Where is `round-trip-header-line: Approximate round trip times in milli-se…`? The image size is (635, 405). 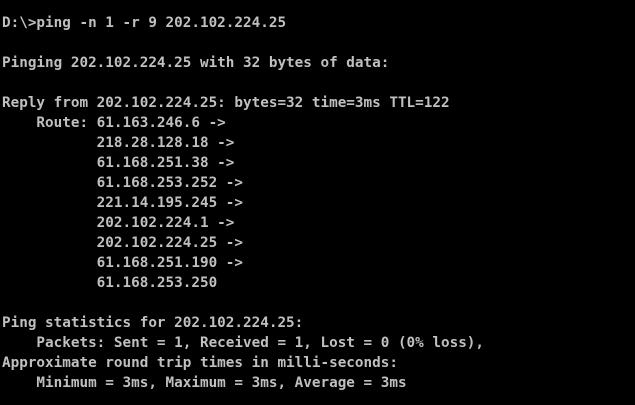
round-trip-header-line: Approximate round trip times in milli-se… is located at coordinates (200, 363).